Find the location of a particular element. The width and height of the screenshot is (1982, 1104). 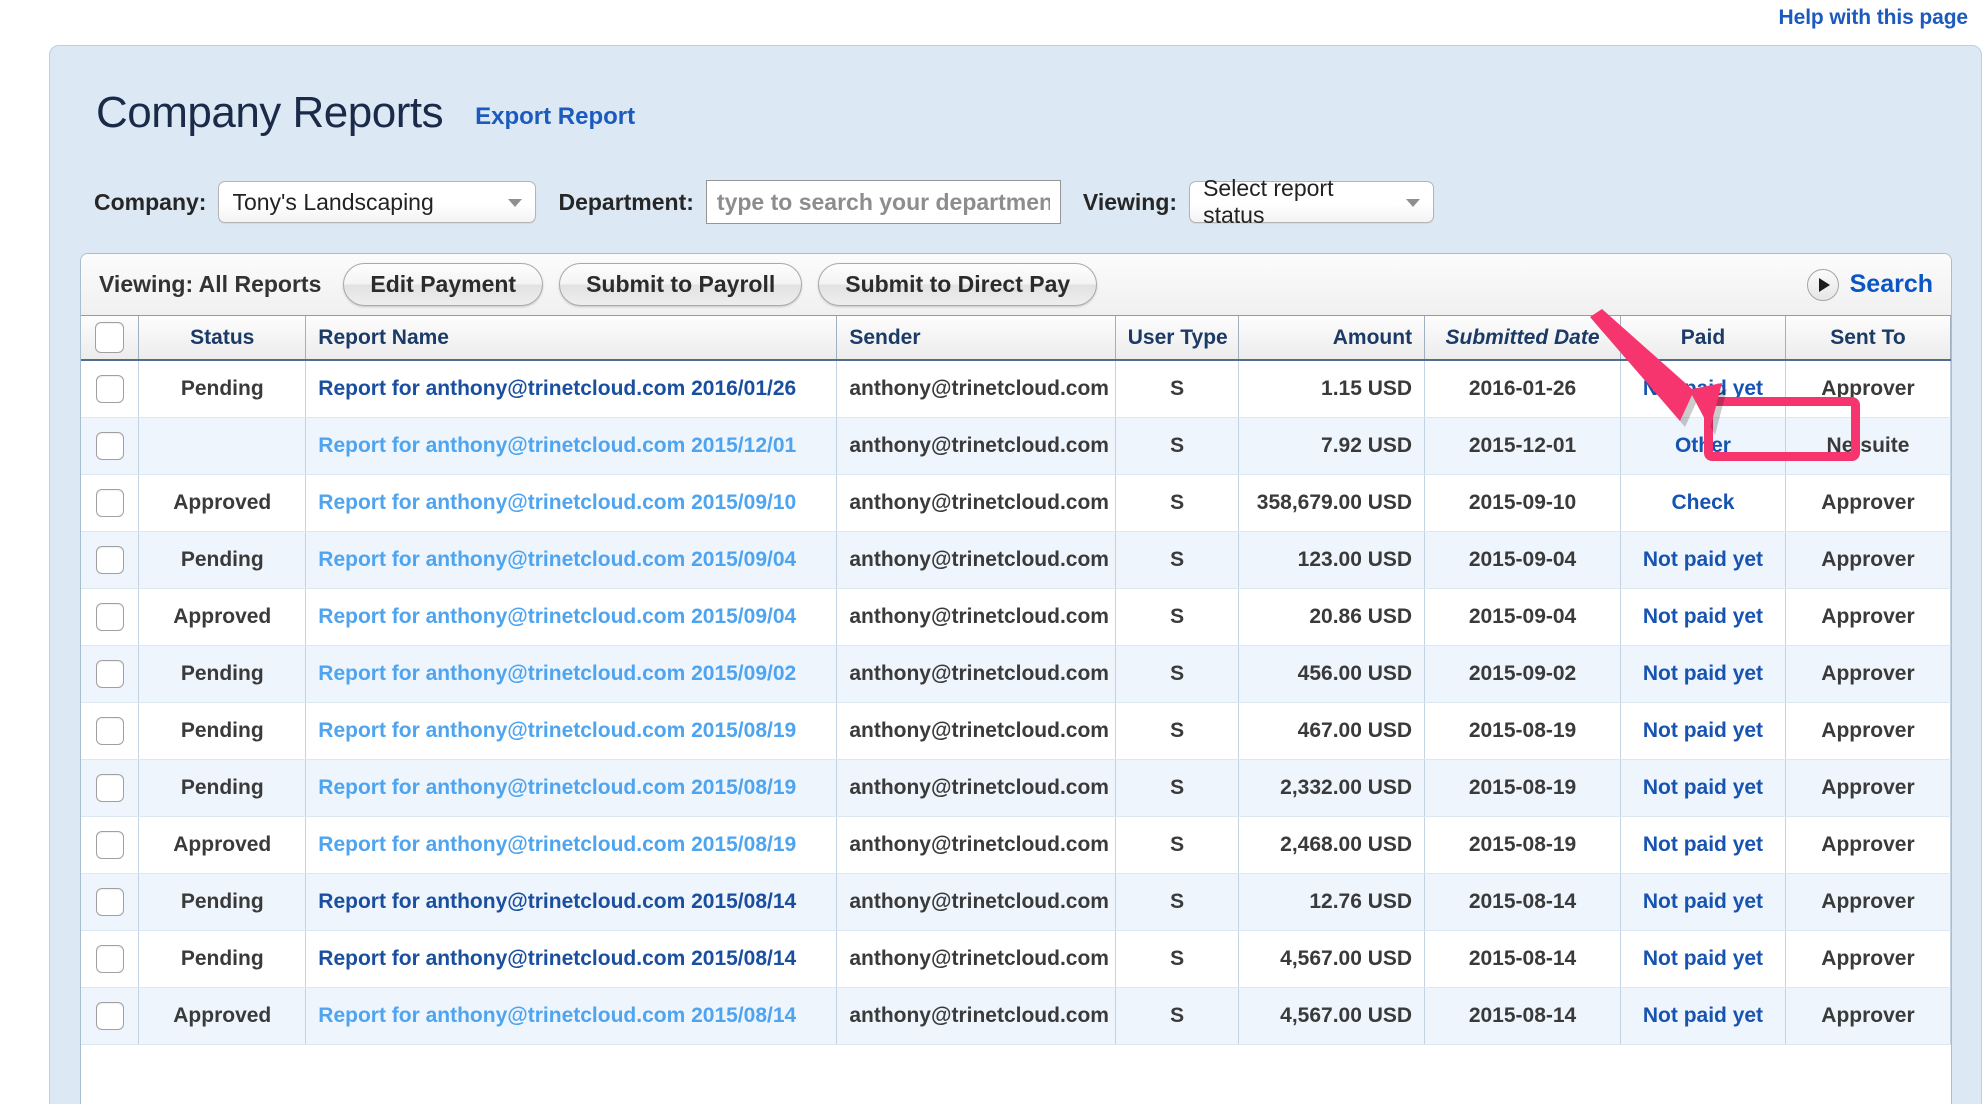

column-header-amount: Amount is located at coordinates (1332, 338).